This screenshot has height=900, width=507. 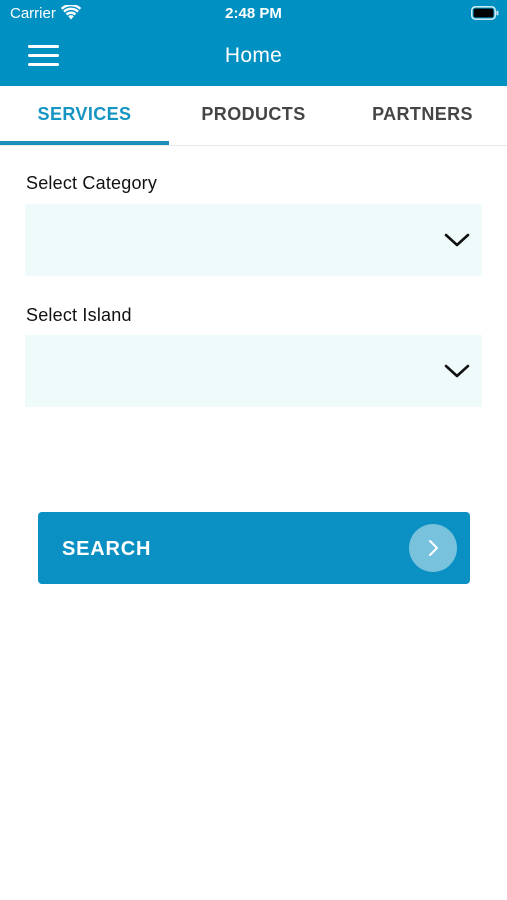 What do you see at coordinates (422, 115) in the screenshot?
I see `tab-partners: PARTNERS` at bounding box center [422, 115].